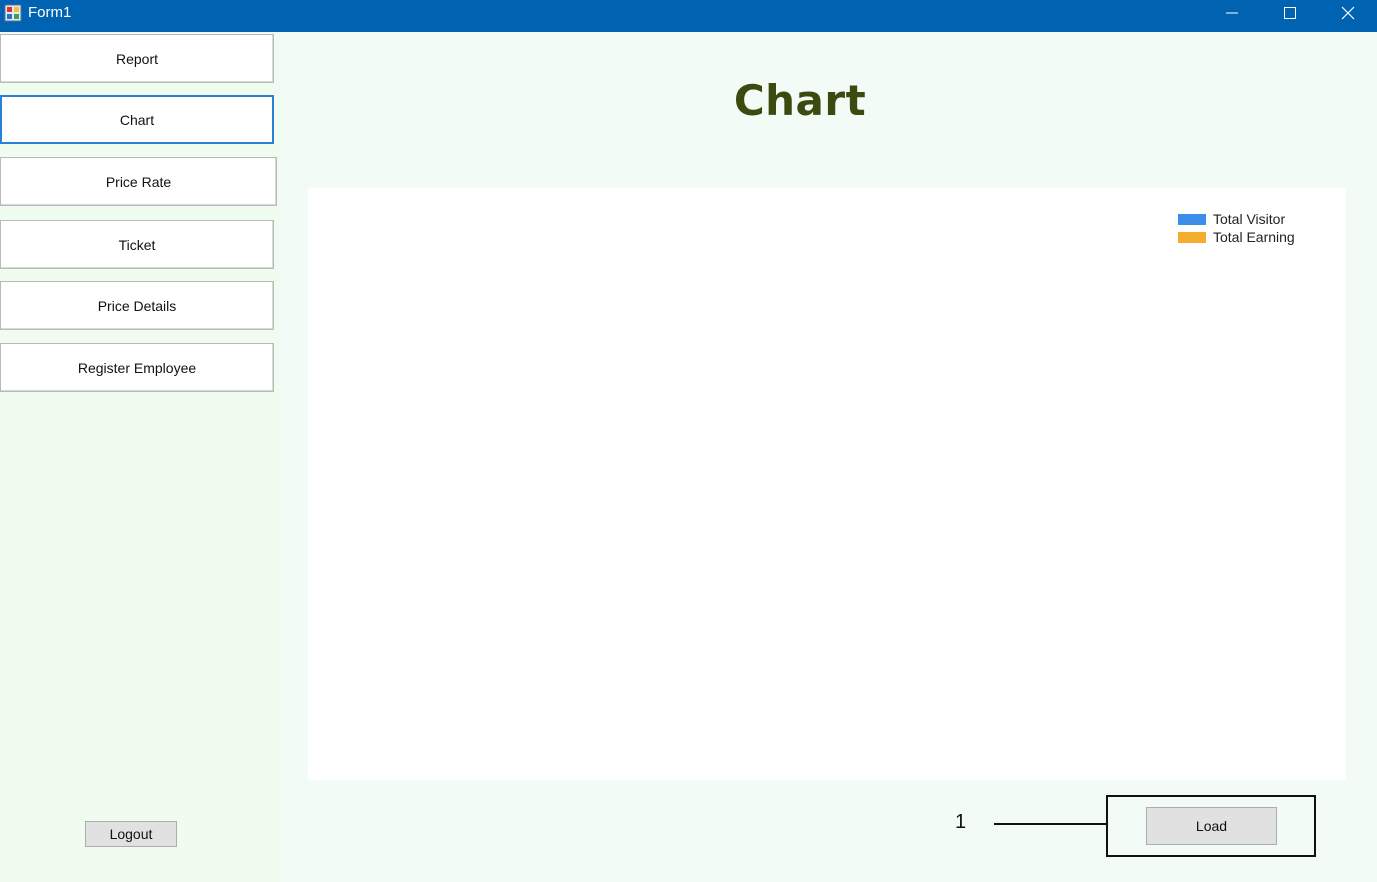 The width and height of the screenshot is (1377, 882). I want to click on maximize-icon, so click(1290, 13).